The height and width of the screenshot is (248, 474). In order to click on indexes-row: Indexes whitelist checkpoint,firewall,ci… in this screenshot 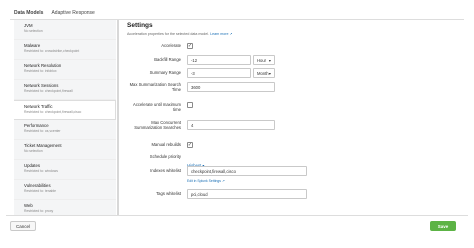, I will do `click(217, 174)`.